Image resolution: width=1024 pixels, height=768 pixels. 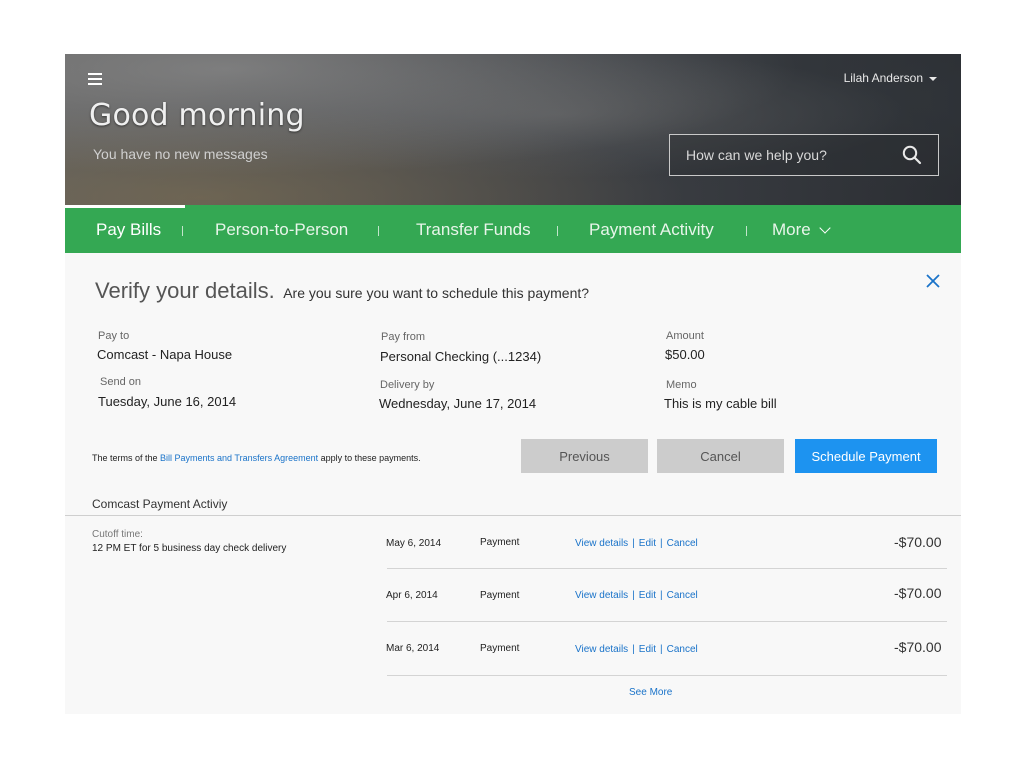 What do you see at coordinates (281, 229) in the screenshot?
I see `tab-person-to-person: Person-to-Person` at bounding box center [281, 229].